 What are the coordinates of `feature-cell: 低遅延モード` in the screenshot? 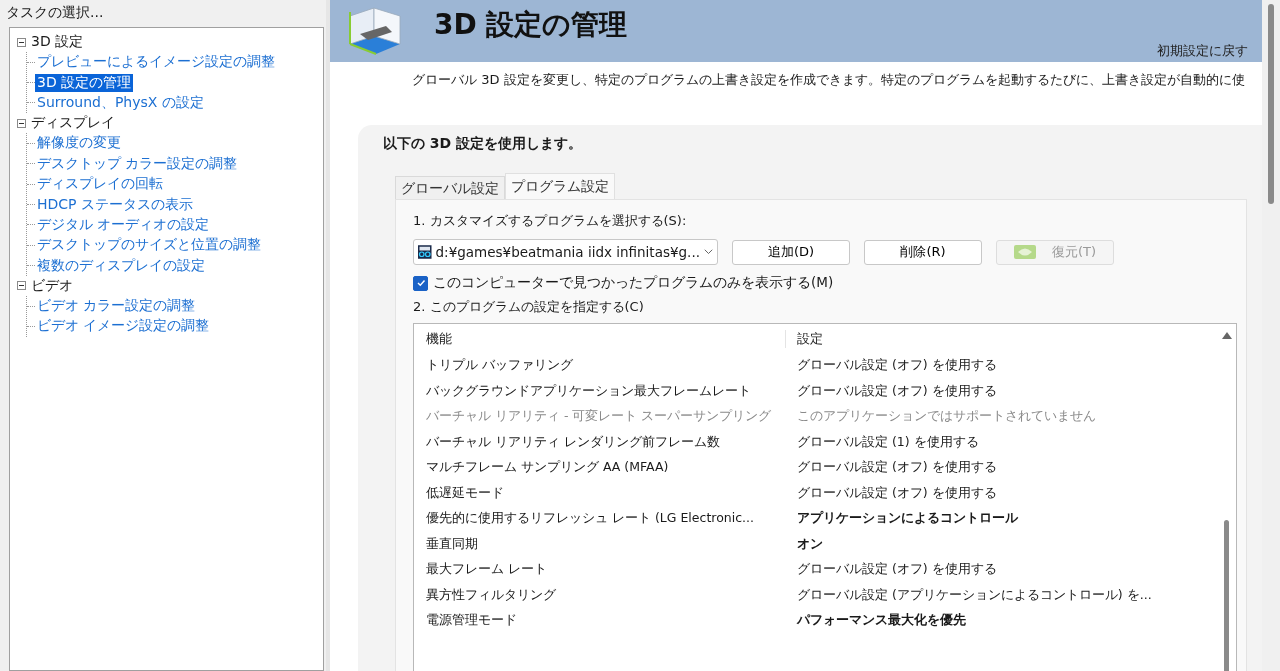 It's located at (605, 493).